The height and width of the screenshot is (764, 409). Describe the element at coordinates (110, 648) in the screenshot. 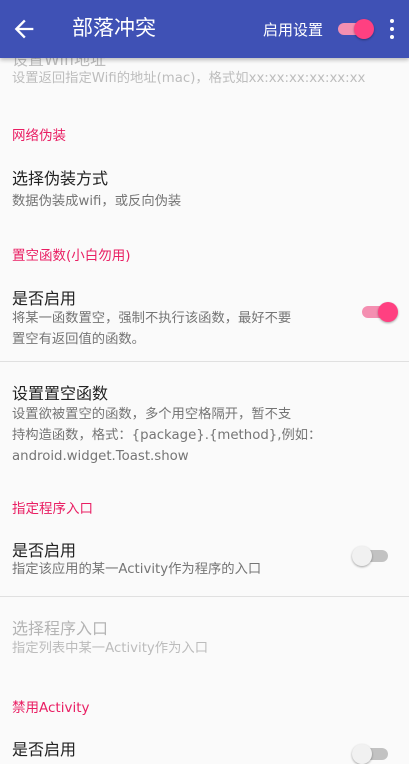

I see `entry-select-summary: 指定列表中某一Activity作为入口` at that location.